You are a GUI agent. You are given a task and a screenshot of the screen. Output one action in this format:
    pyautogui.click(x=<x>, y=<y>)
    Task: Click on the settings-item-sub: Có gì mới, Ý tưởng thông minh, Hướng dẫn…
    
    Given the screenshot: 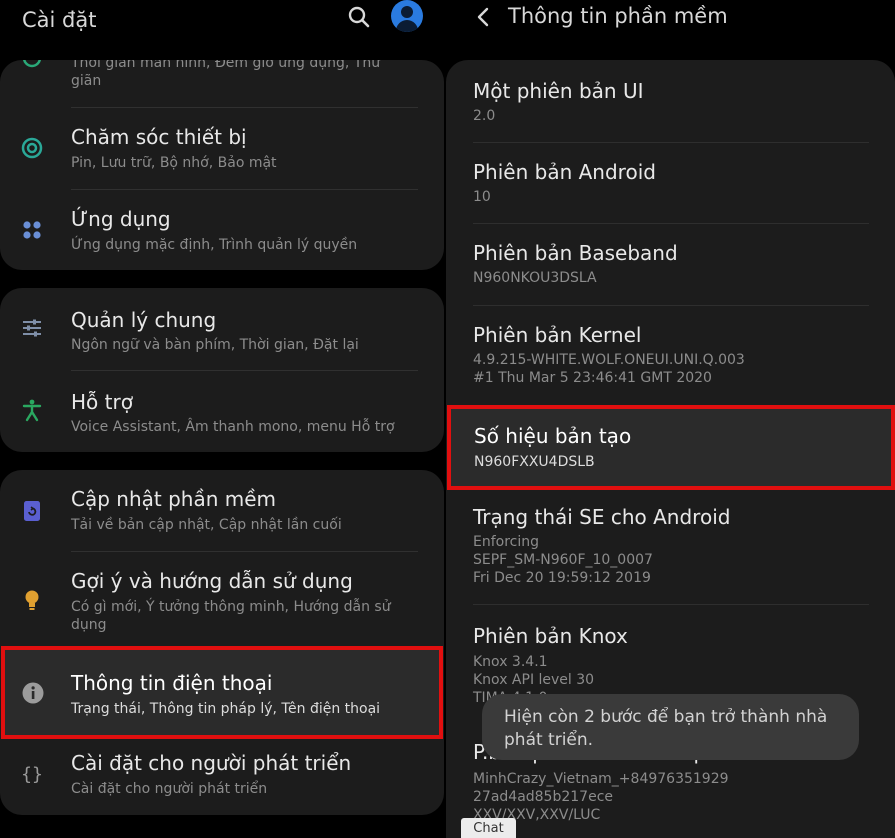 What is the action you would take?
    pyautogui.click(x=231, y=616)
    